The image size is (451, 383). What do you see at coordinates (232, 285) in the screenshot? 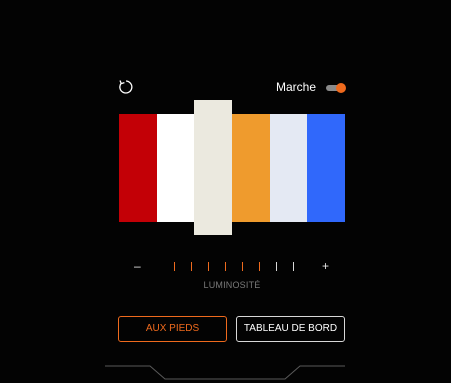
I see `brightness-label: LUMINOSITÉ` at bounding box center [232, 285].